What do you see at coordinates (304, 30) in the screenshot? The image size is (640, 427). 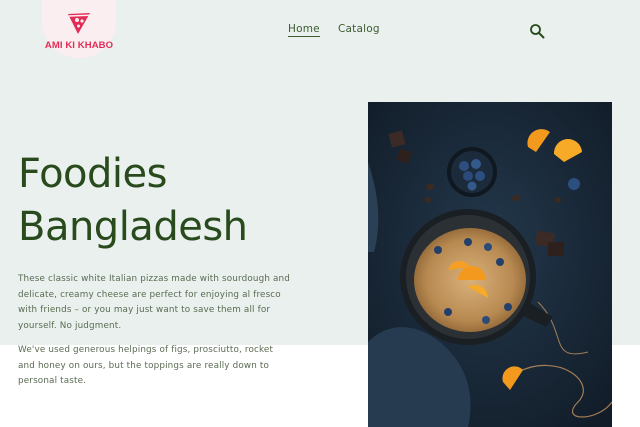 I see `nav-home-link: Home` at bounding box center [304, 30].